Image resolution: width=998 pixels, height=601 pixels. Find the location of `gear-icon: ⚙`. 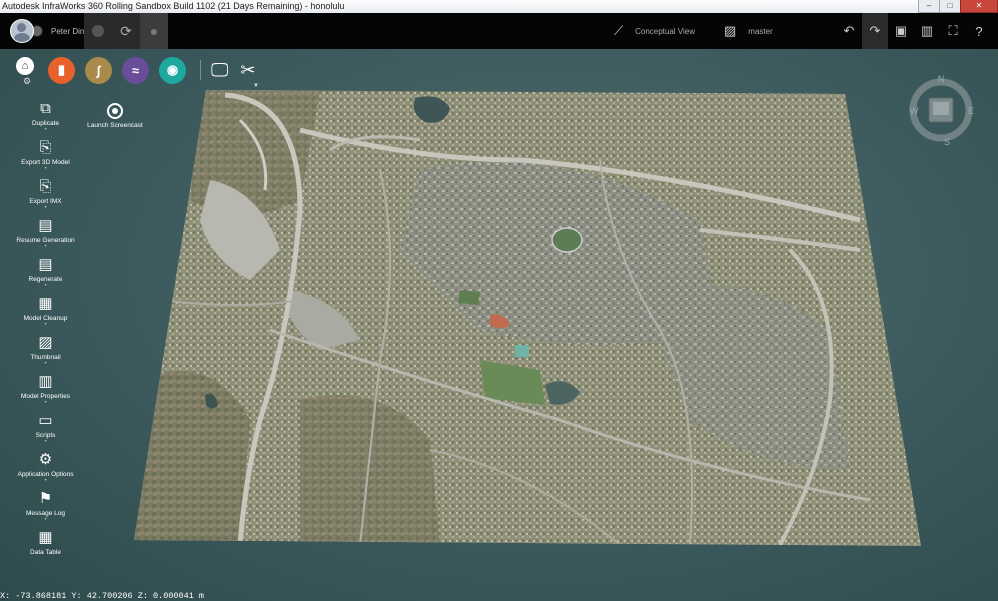

gear-icon: ⚙ is located at coordinates (45, 459).